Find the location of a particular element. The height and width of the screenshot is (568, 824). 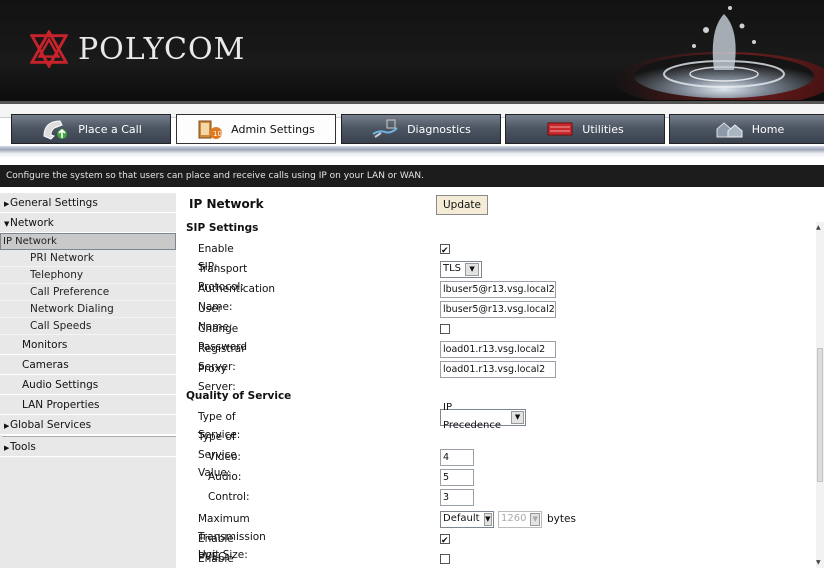

scroll-down-arrow-icon: ▼ is located at coordinates (818, 562).